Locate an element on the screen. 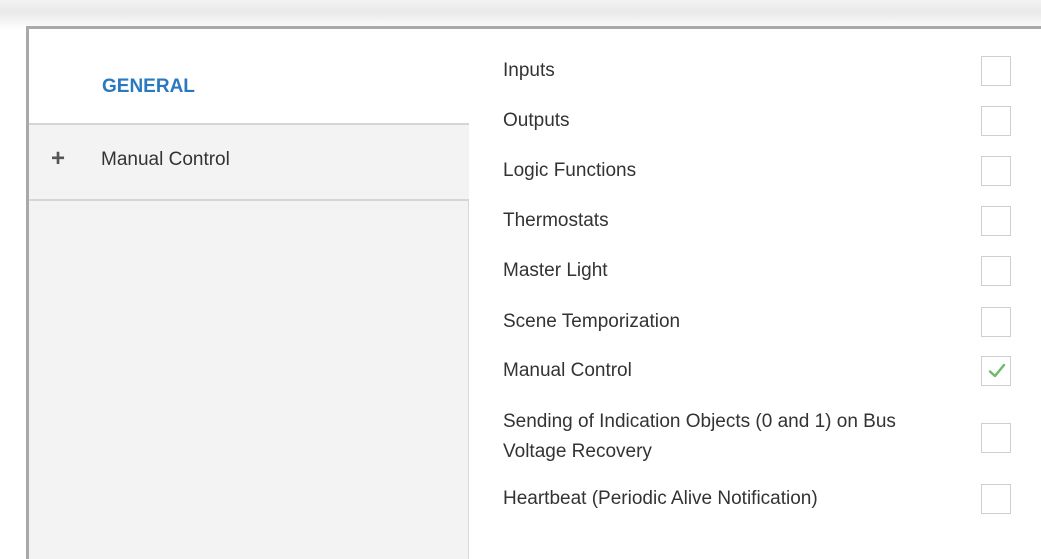 Image resolution: width=1041 pixels, height=559 pixels. thermostats-checkbox is located at coordinates (996, 221).